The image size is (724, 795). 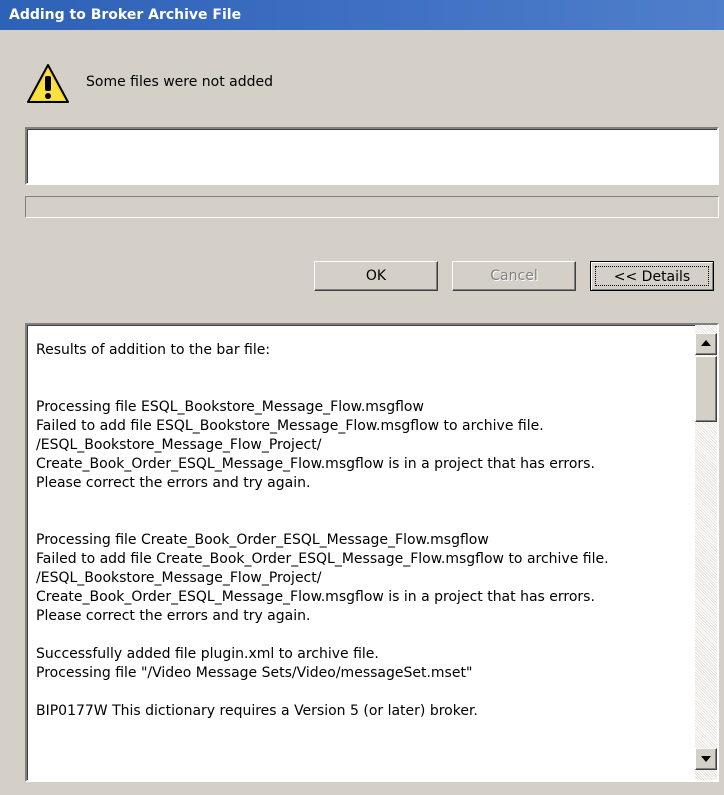 I want to click on ok-button: OK, so click(x=376, y=276).